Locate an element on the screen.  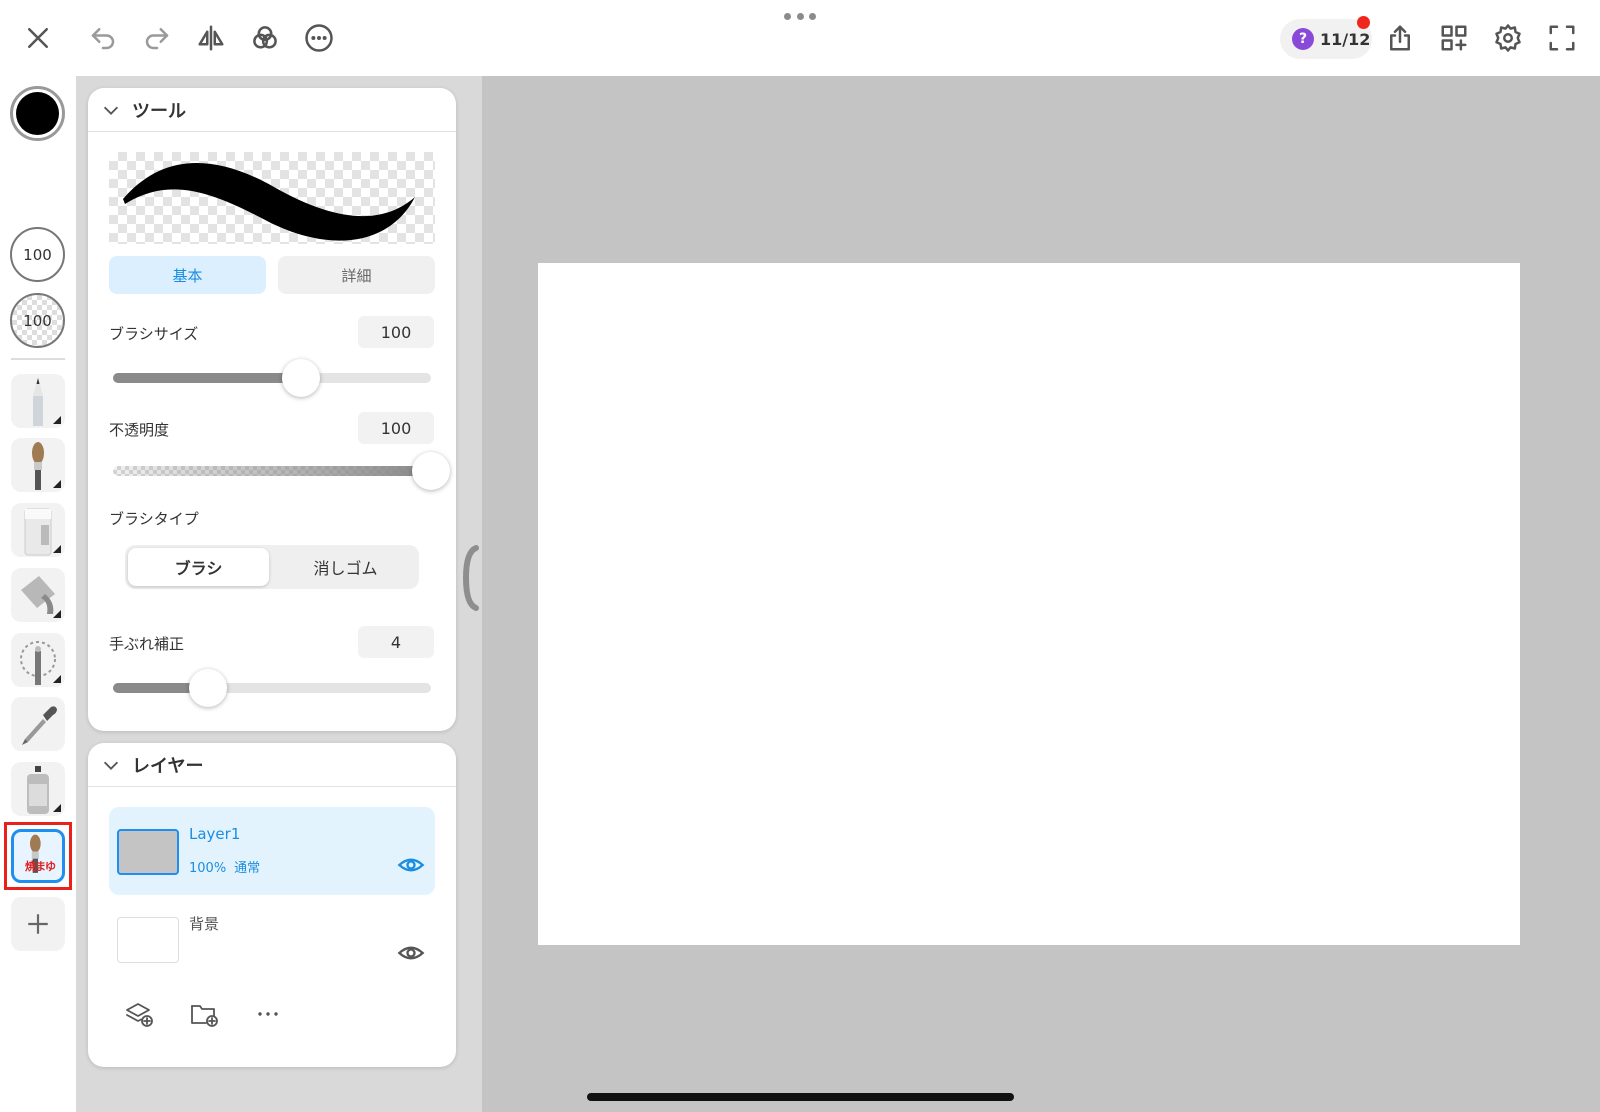
brush-stroke-preview is located at coordinates (272, 198).